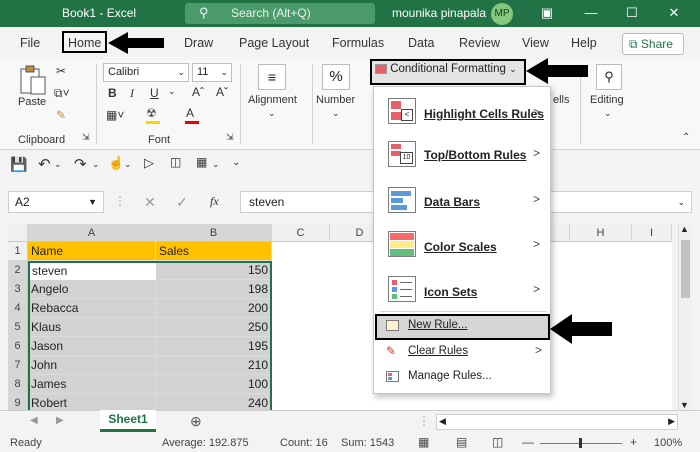 The height and width of the screenshot is (452, 700). Describe the element at coordinates (214, 289) in the screenshot. I see `table-cell-sales: 198` at that location.